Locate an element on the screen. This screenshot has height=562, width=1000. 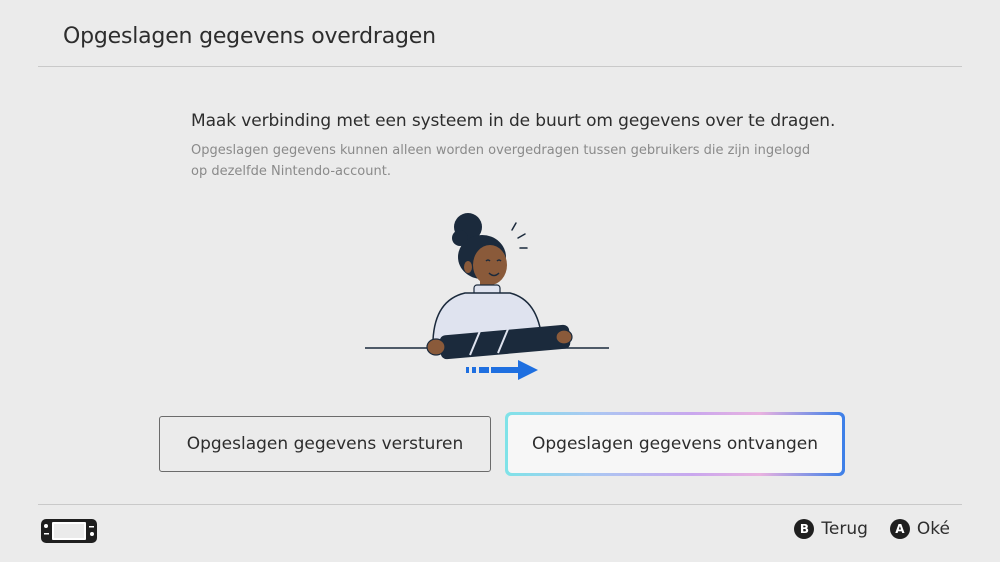
receive-save-data-button: Opgeslagen gegevens ontvangen is located at coordinates (675, 444).